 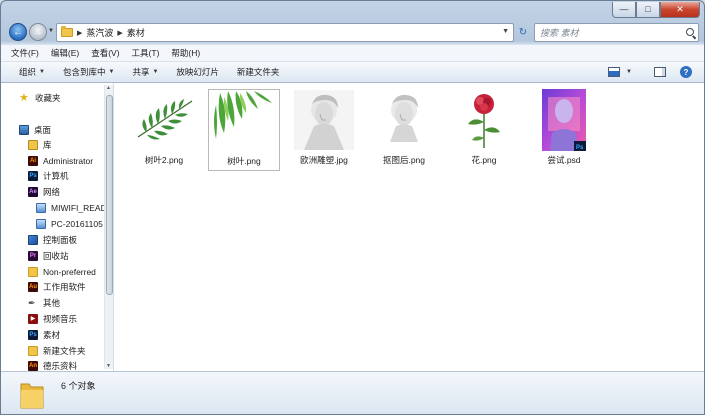 I want to click on title-bar: — □ ✕ ← → ▼ ▶ 蒸汽波 ▶ 素材 ▼ ↻ 搜索 素材, so click(x=352, y=23).